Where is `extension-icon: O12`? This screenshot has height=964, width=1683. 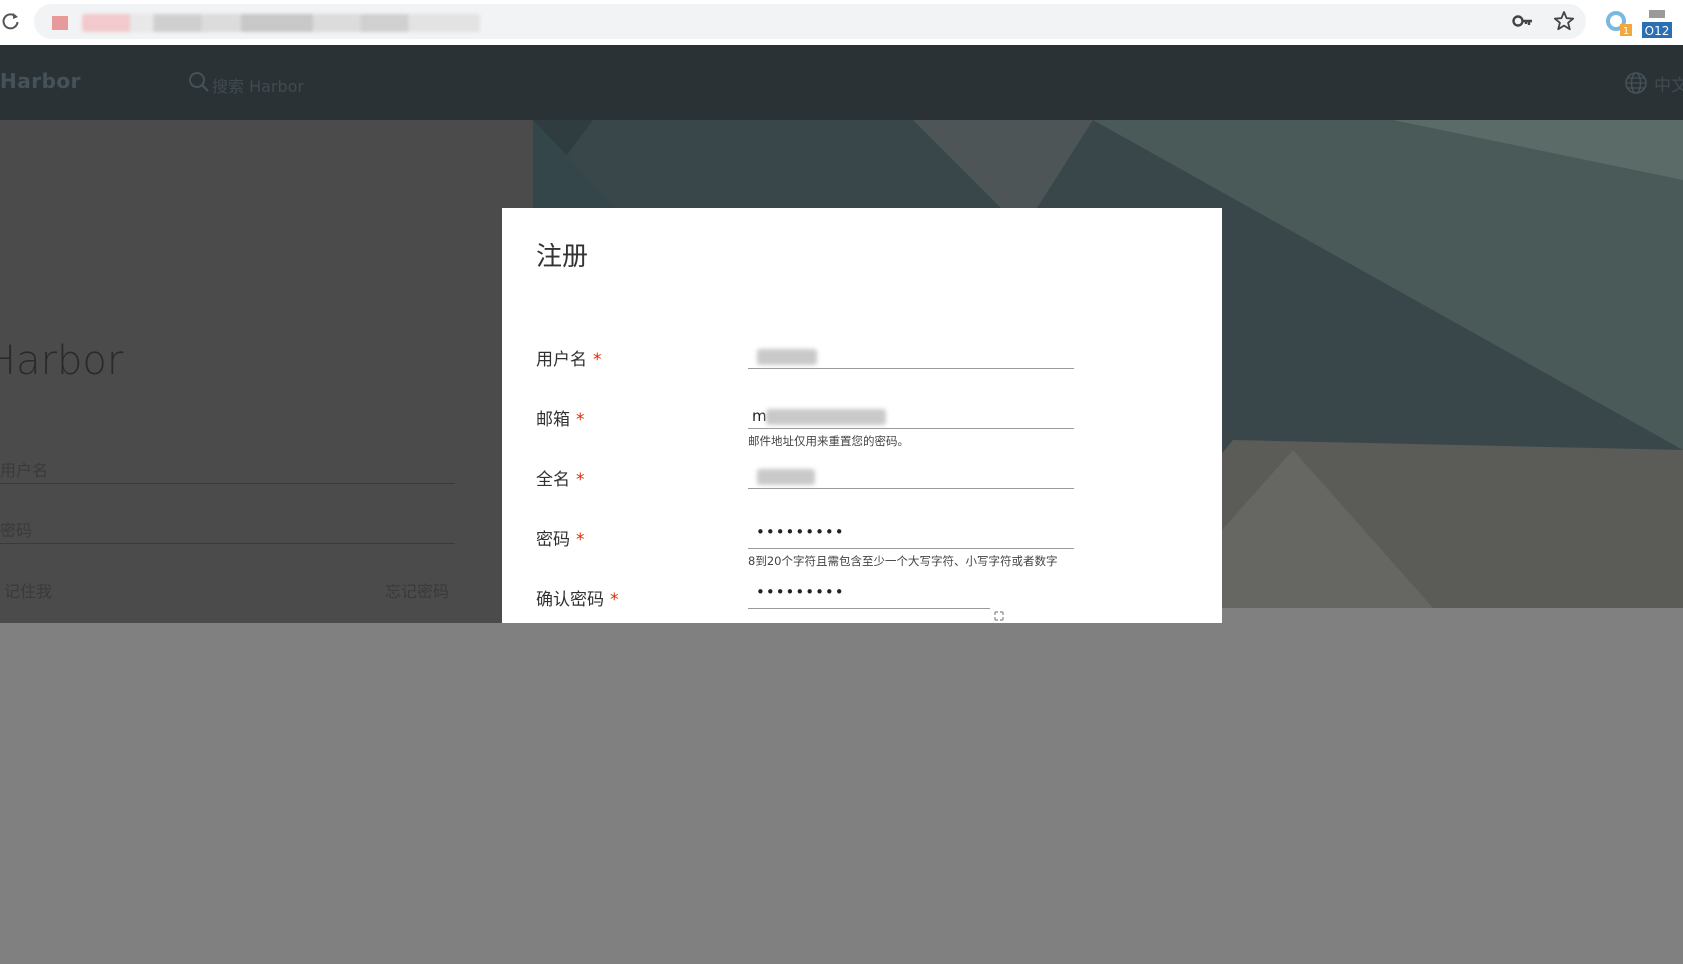
extension-icon: O12 is located at coordinates (1657, 24).